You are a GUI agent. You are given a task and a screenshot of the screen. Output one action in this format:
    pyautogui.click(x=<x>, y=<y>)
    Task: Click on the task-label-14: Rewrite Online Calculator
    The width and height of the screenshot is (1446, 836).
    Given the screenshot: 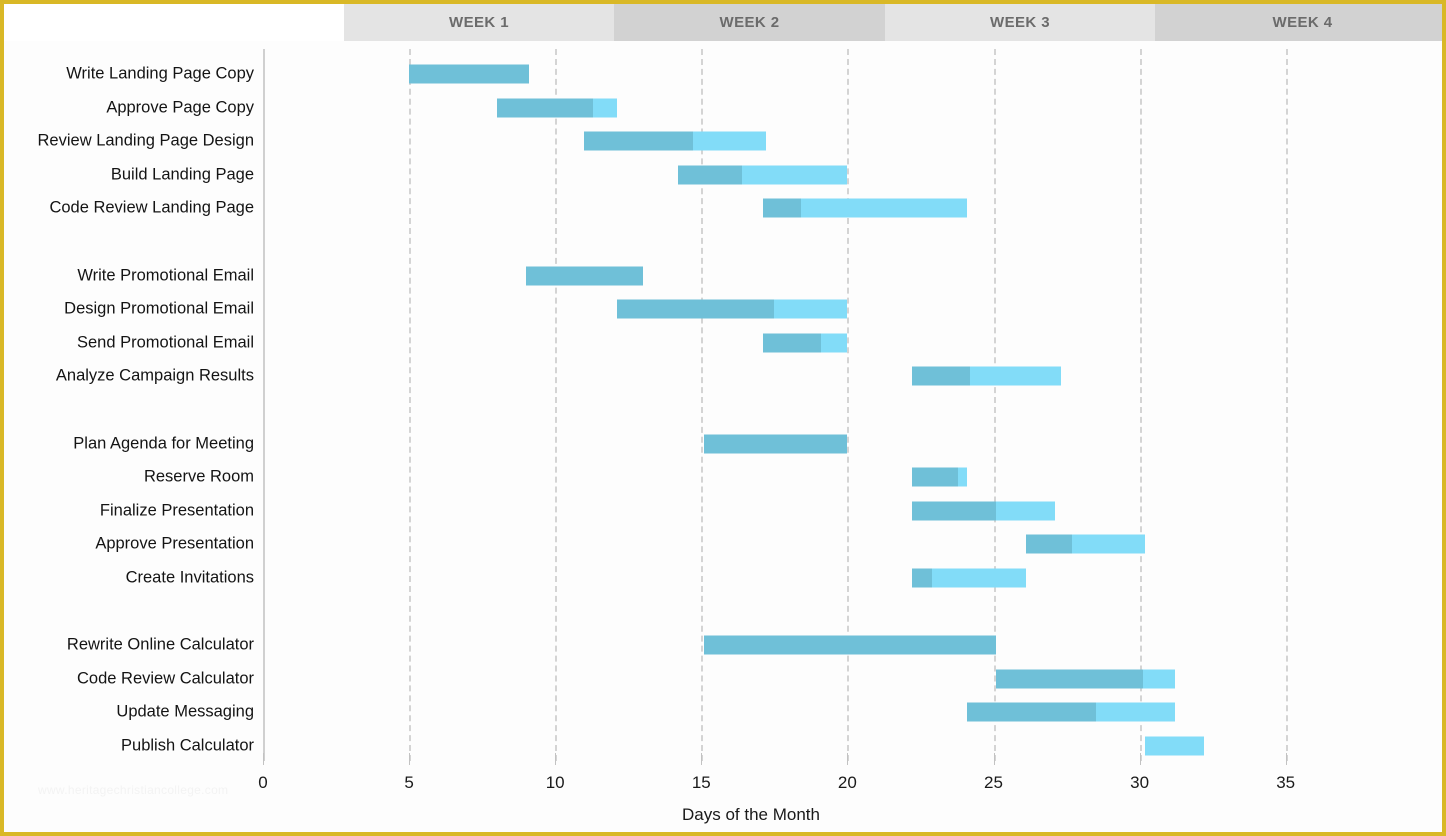 What is the action you would take?
    pyautogui.click(x=160, y=644)
    